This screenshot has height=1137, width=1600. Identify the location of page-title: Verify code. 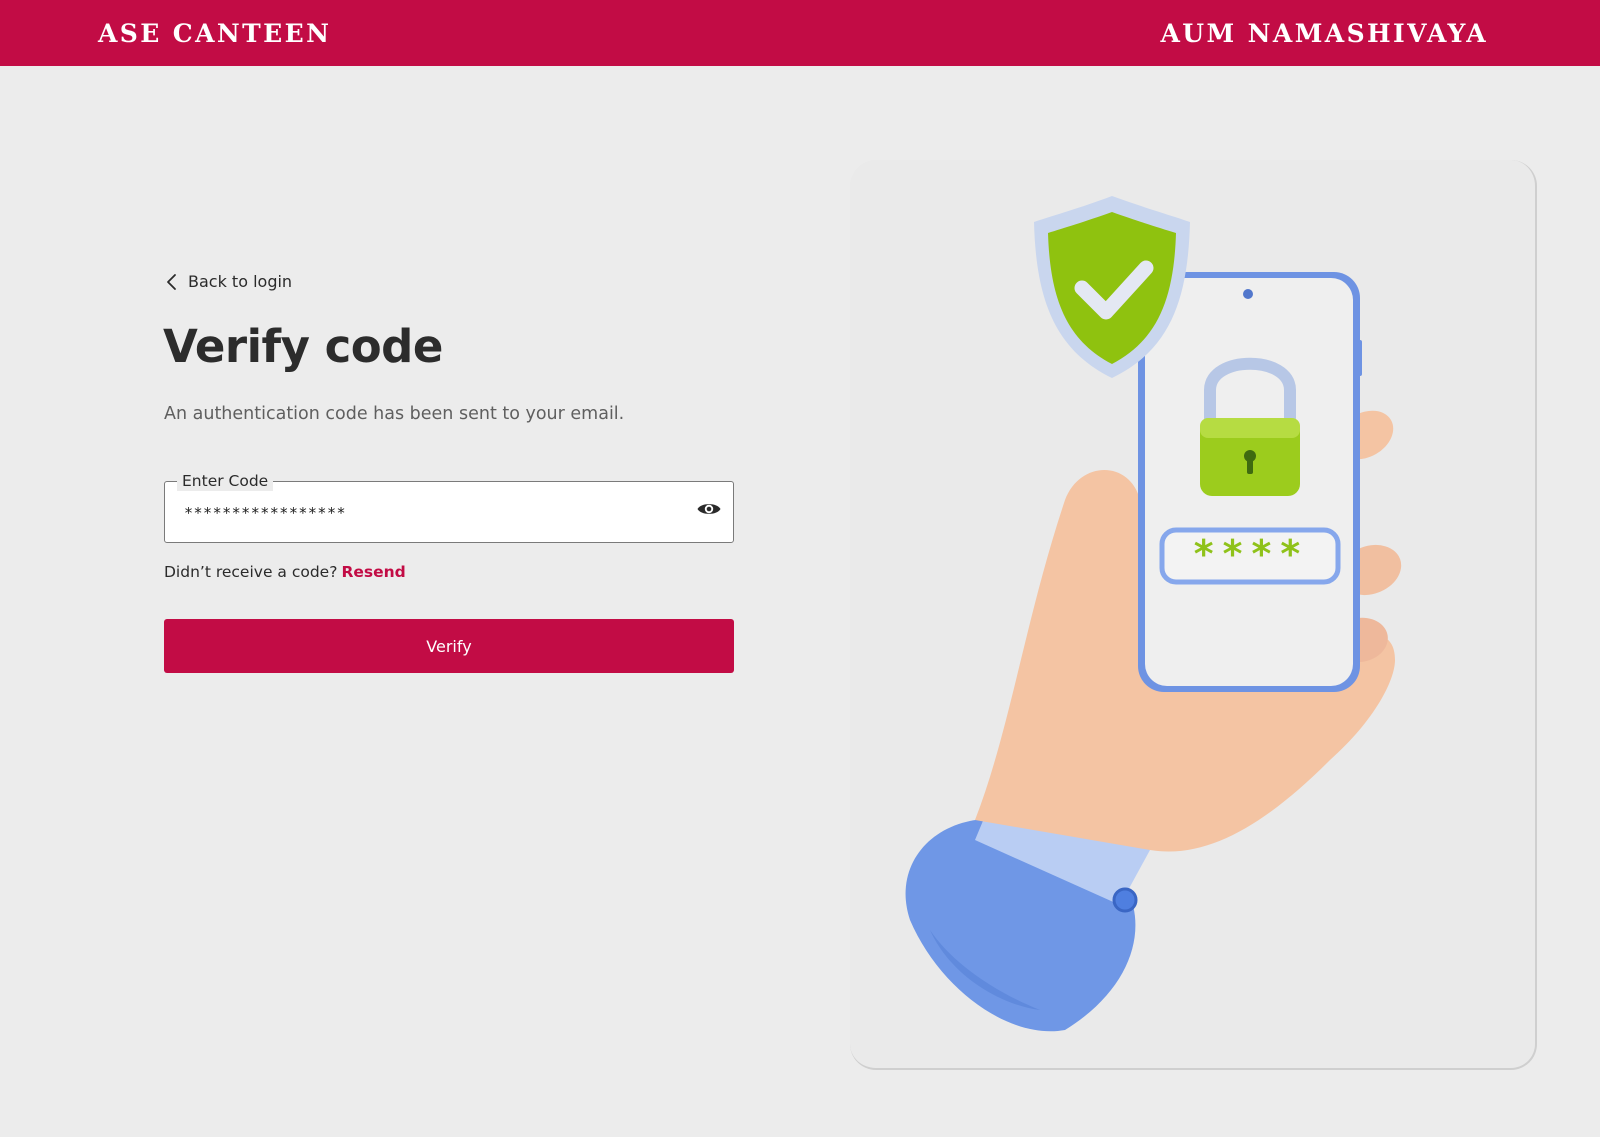
(303, 346).